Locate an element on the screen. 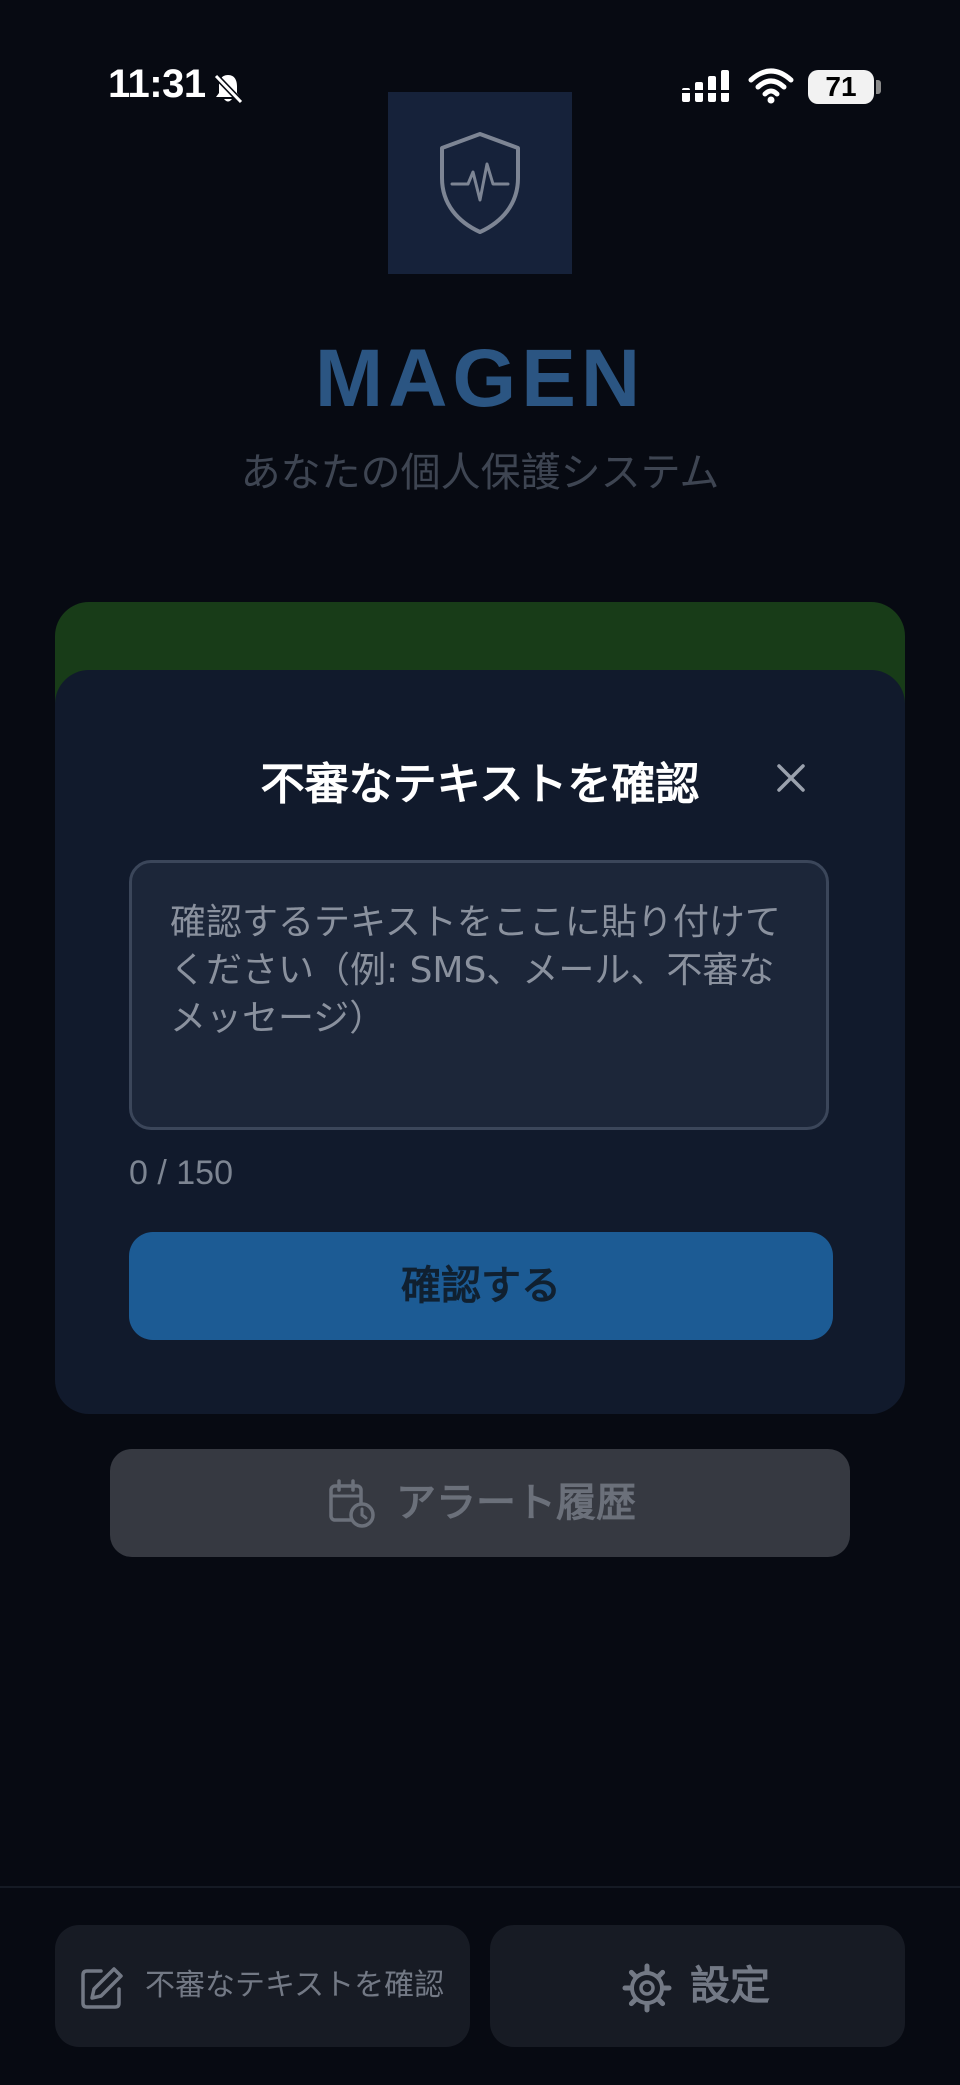  tab-check-text: 不審なテキストを確認 is located at coordinates (262, 1986).